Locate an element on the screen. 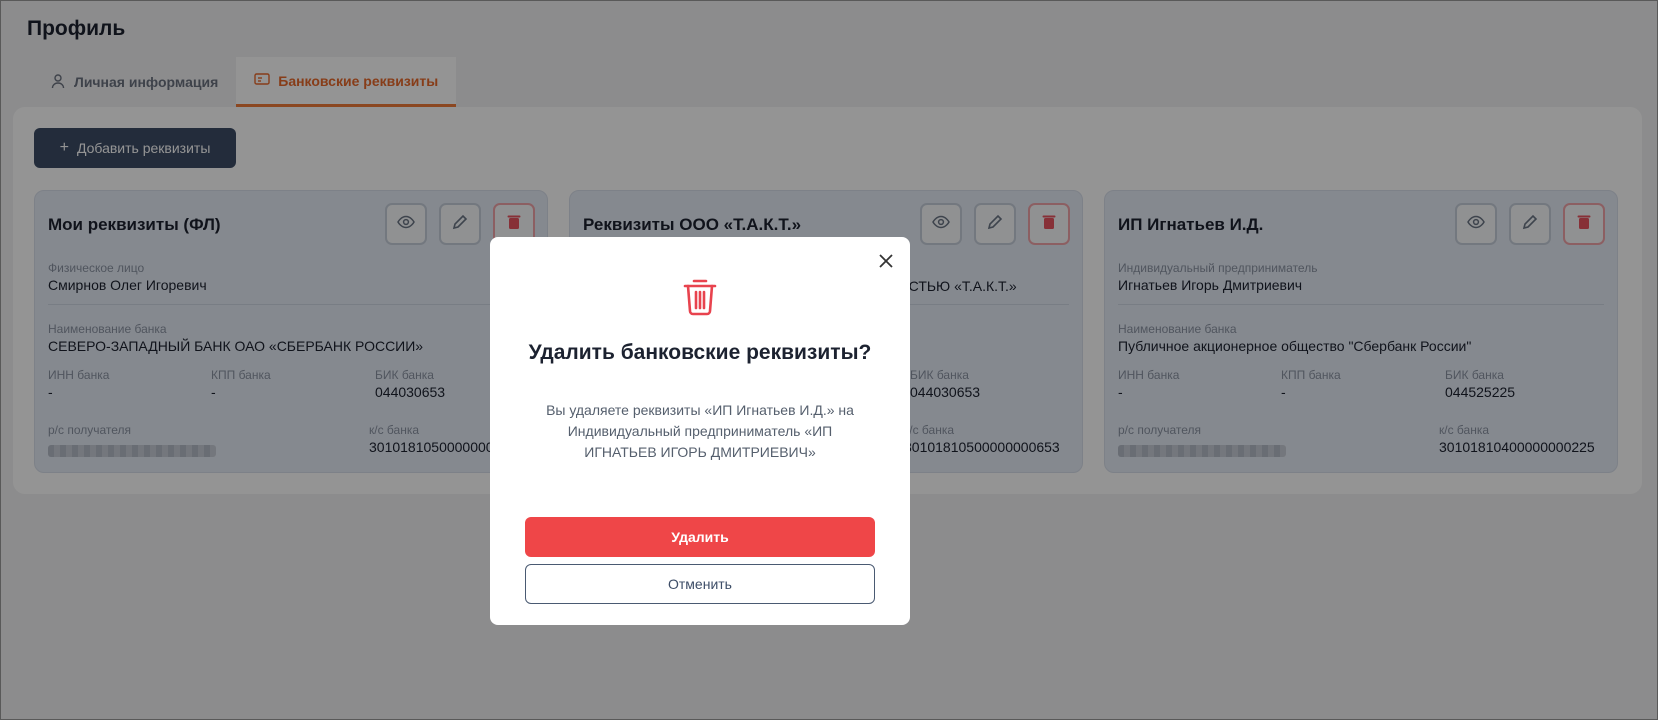 Image resolution: width=1658 pixels, height=720 pixels. close-icon is located at coordinates (886, 261).